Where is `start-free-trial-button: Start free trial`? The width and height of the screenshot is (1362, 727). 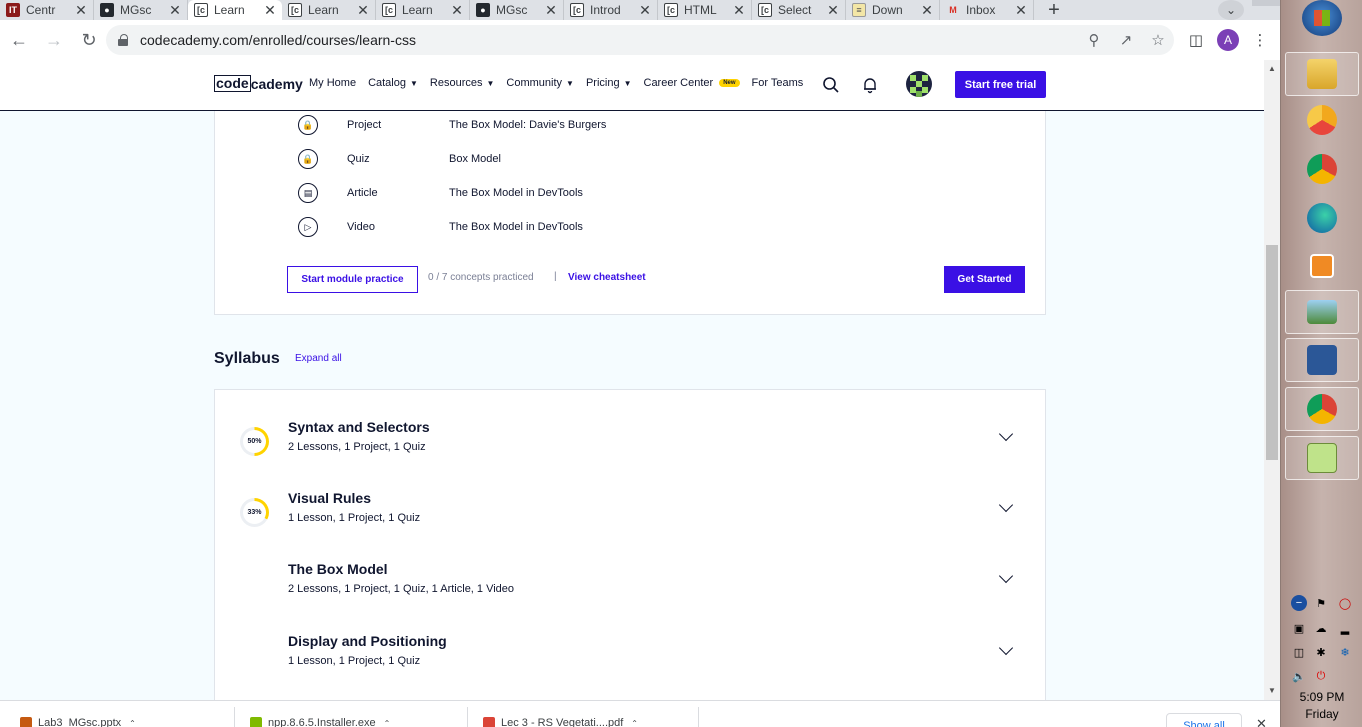
start-free-trial-button: Start free trial is located at coordinates (1000, 84).